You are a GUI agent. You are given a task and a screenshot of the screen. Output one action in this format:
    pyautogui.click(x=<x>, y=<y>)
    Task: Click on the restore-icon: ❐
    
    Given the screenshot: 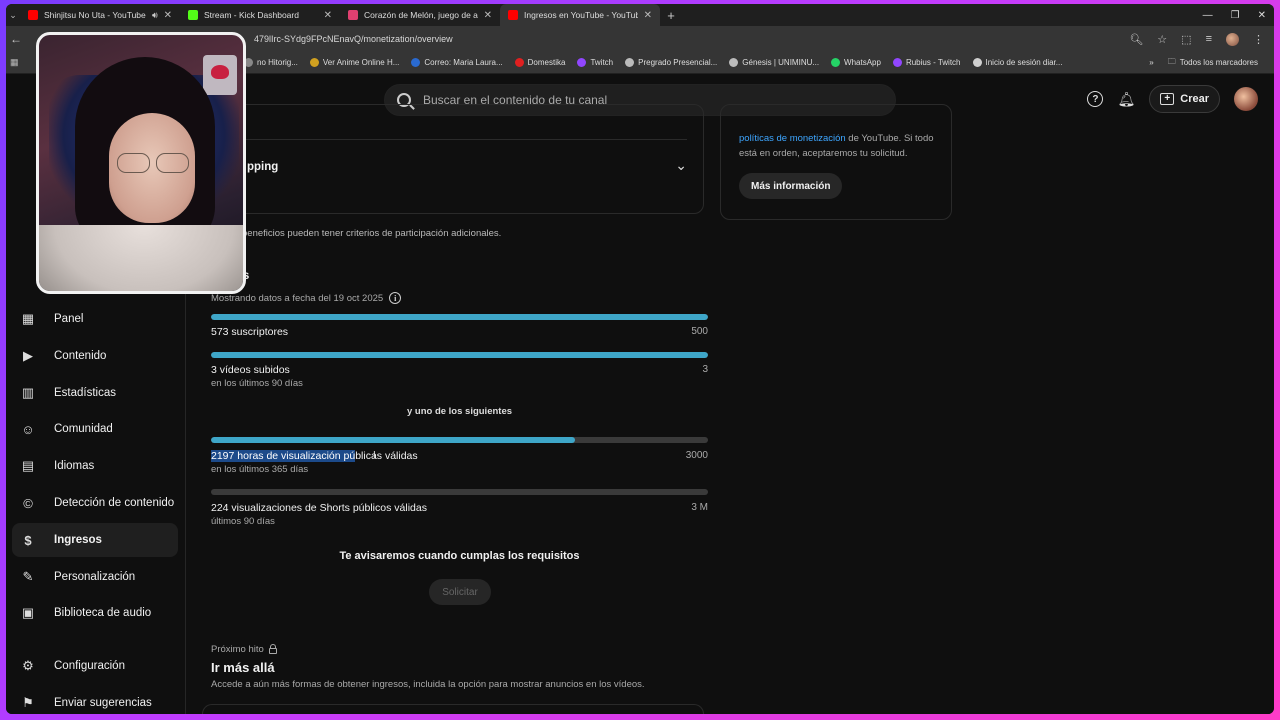 What is the action you would take?
    pyautogui.click(x=1235, y=15)
    